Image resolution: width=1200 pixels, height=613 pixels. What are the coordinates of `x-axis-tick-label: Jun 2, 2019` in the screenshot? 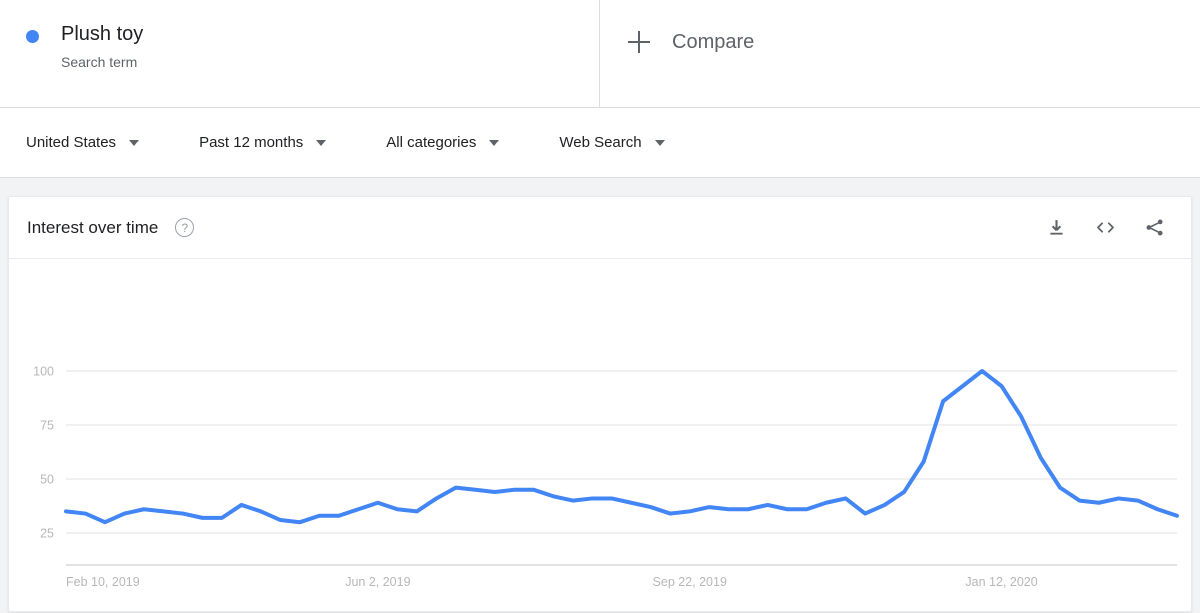 It's located at (377, 582).